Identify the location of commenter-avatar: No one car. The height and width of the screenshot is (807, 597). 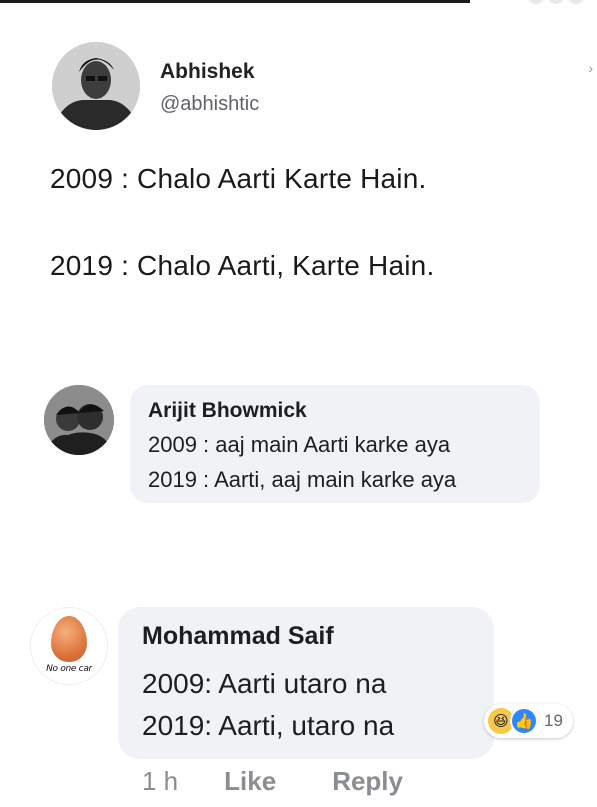
(69, 646).